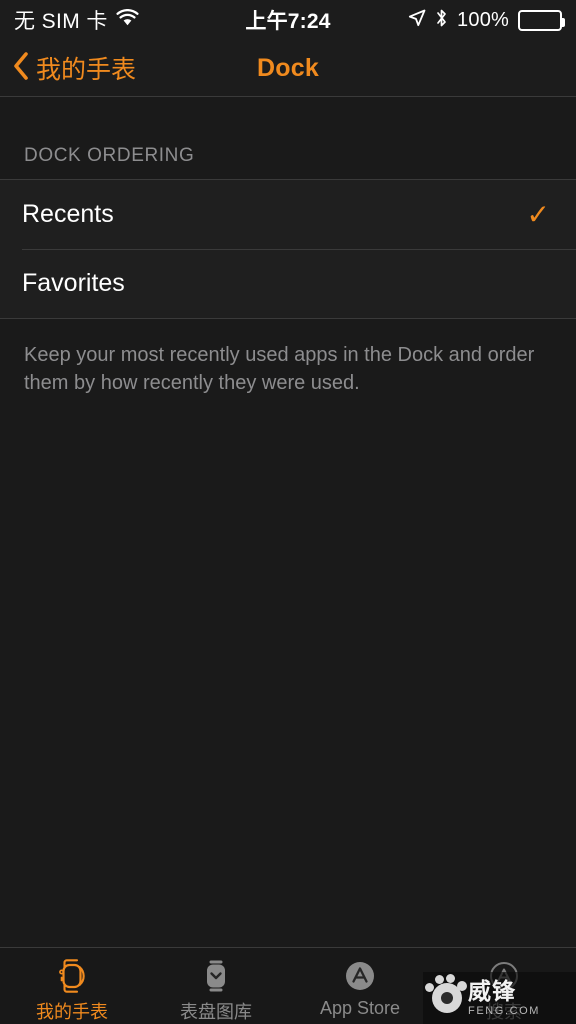 This screenshot has width=576, height=1024. Describe the element at coordinates (216, 976) in the screenshot. I see `watch-face-gallery-icon` at that location.